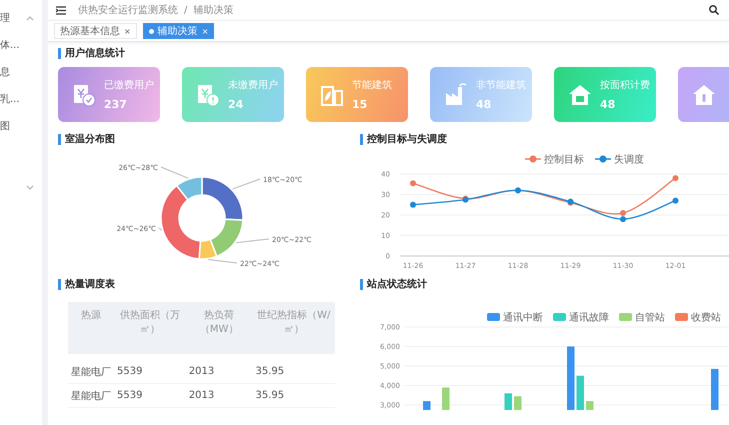 This screenshot has width=729, height=425. I want to click on legend-label: 通讯中断, so click(523, 318).